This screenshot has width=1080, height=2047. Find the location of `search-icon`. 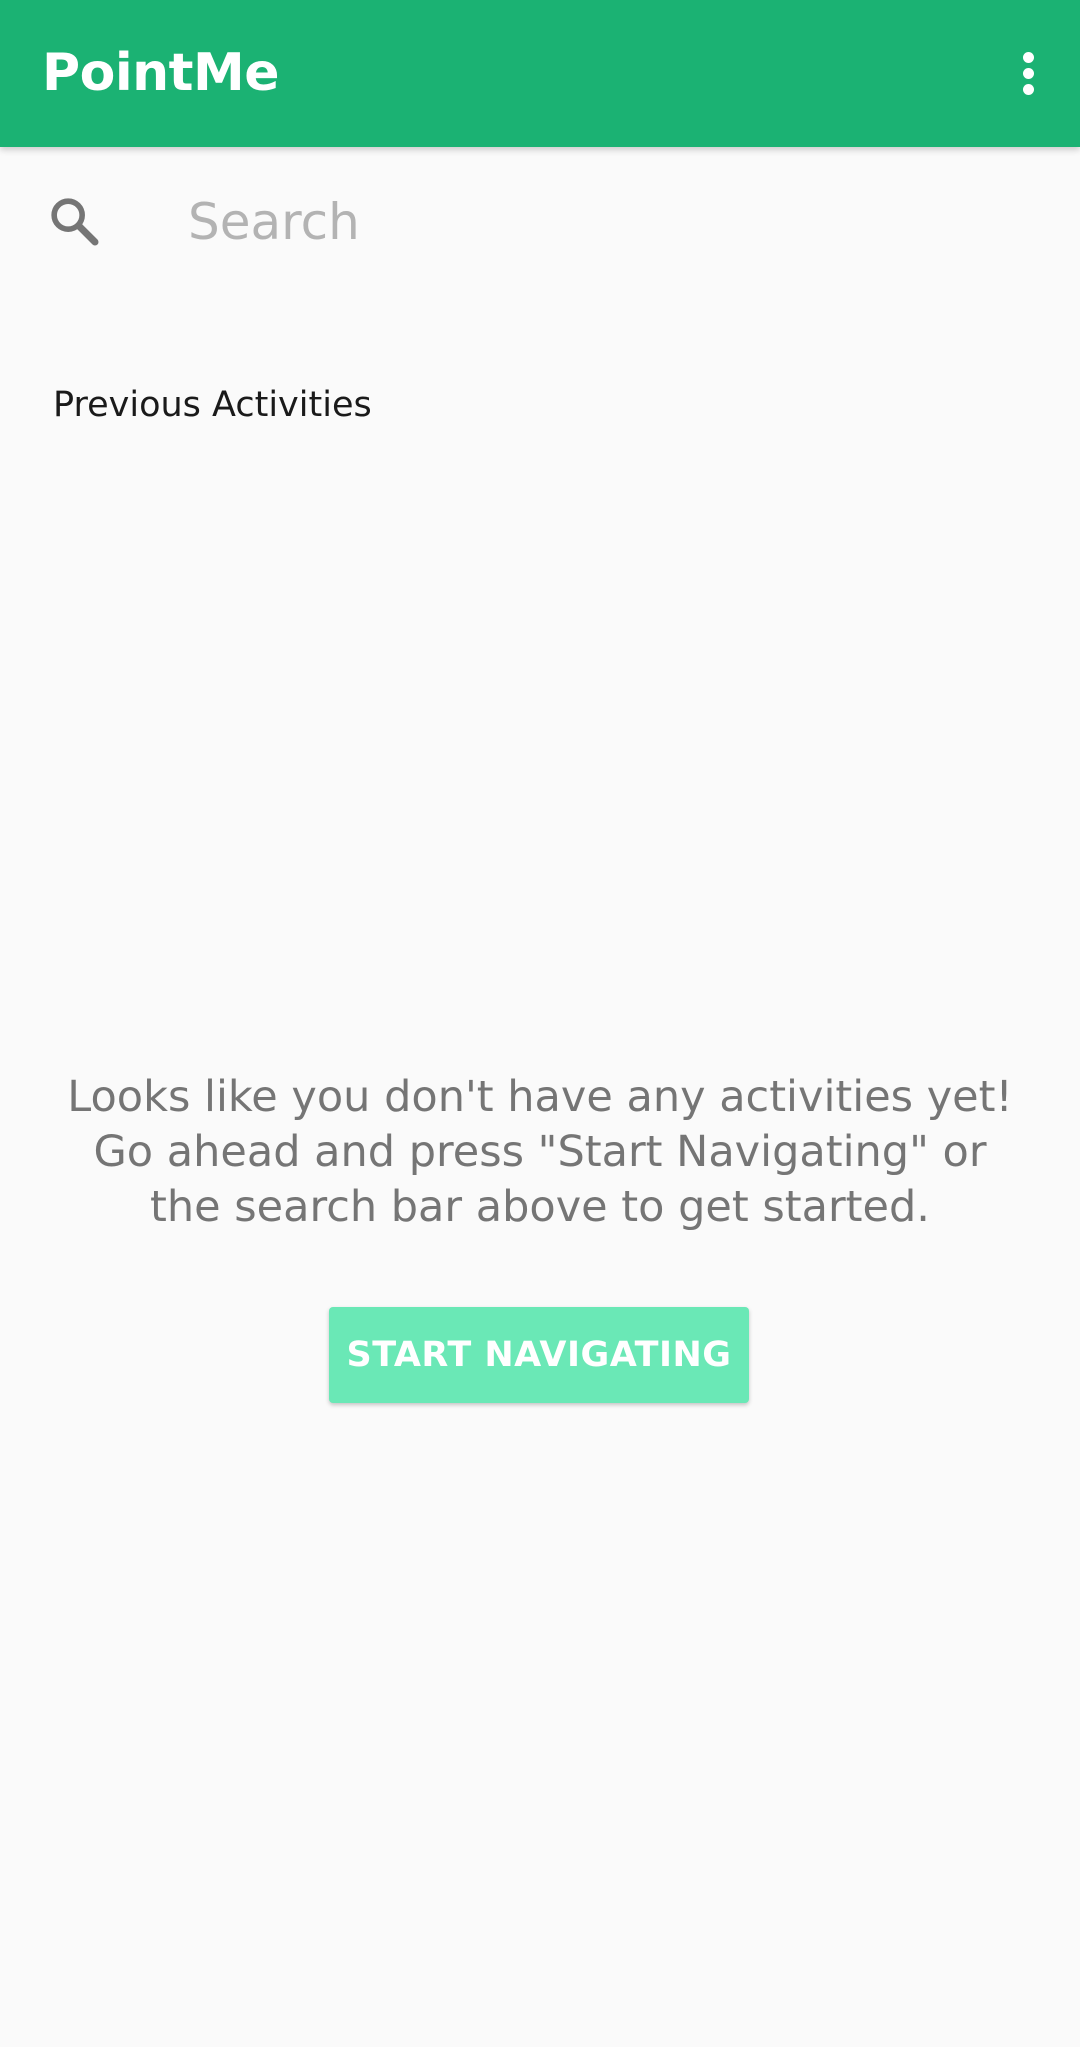

search-icon is located at coordinates (74, 221).